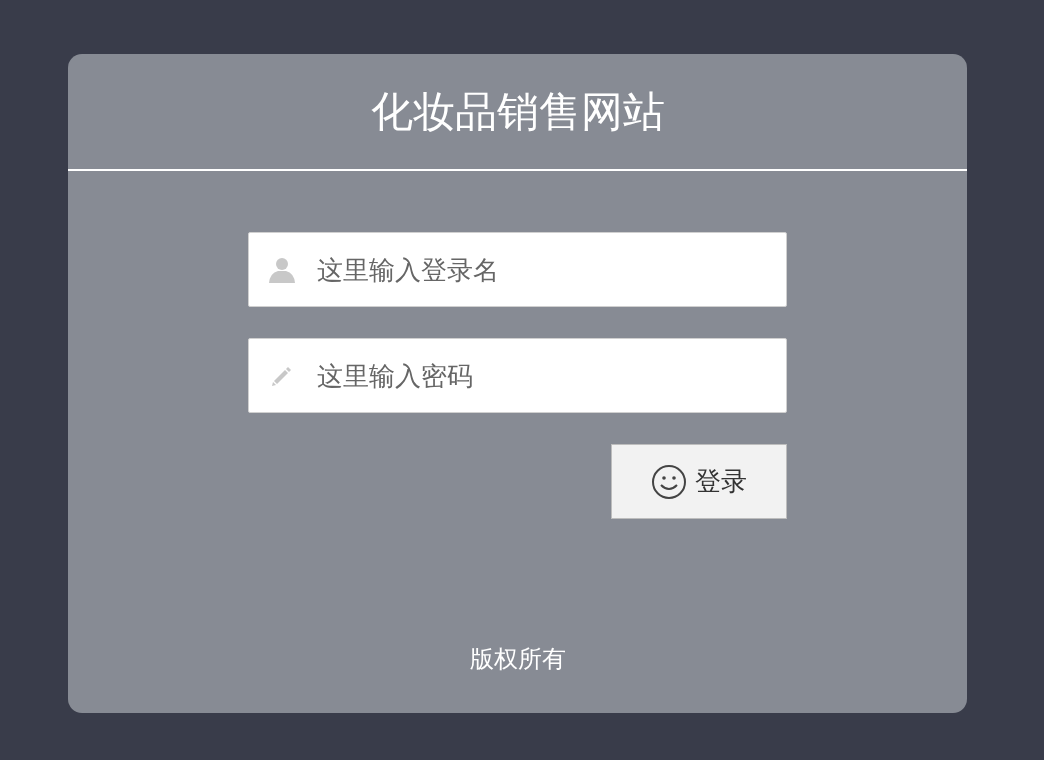  I want to click on password-field: 这里输入密码, so click(517, 375).